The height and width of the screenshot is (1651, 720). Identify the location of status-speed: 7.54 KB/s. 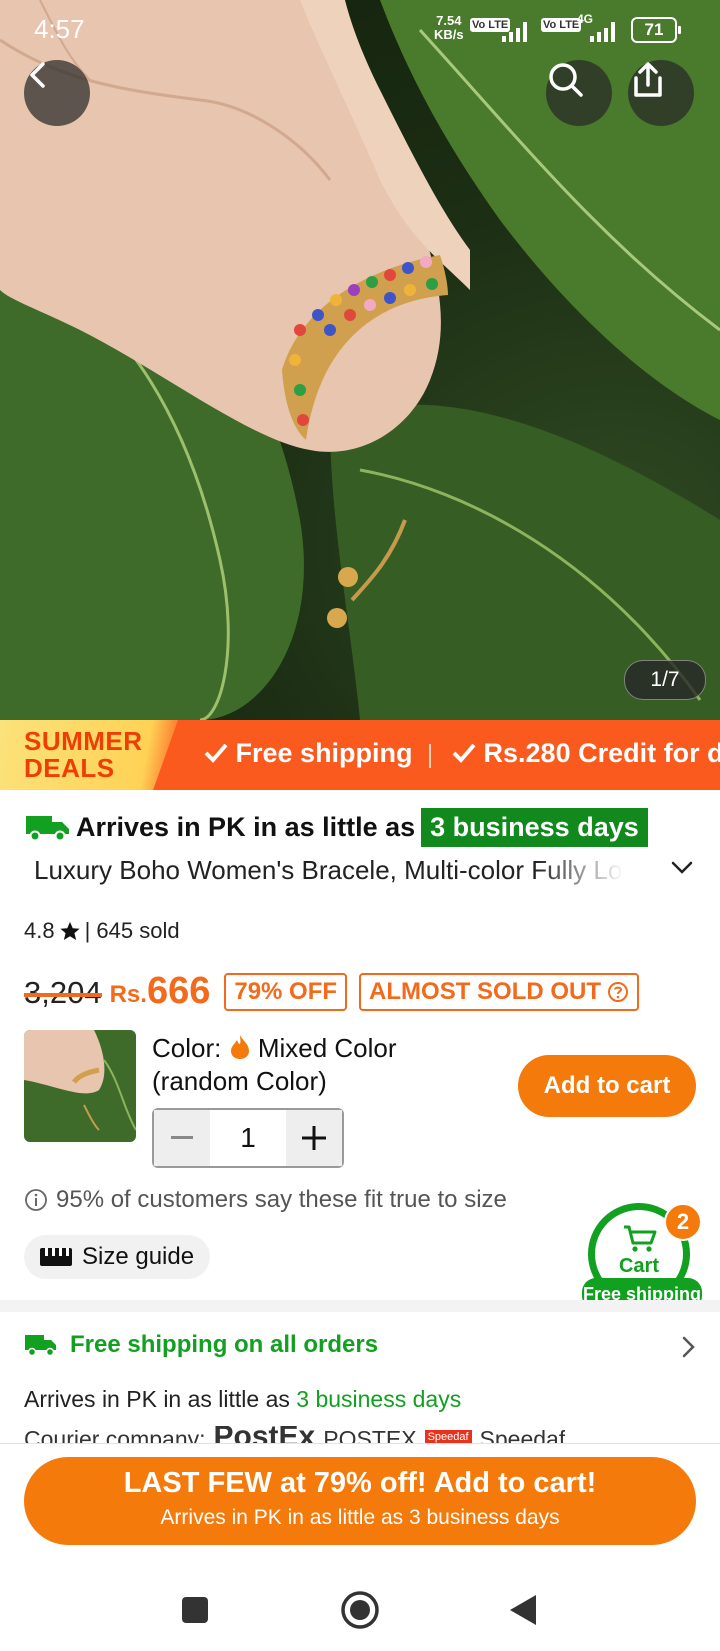
(449, 27).